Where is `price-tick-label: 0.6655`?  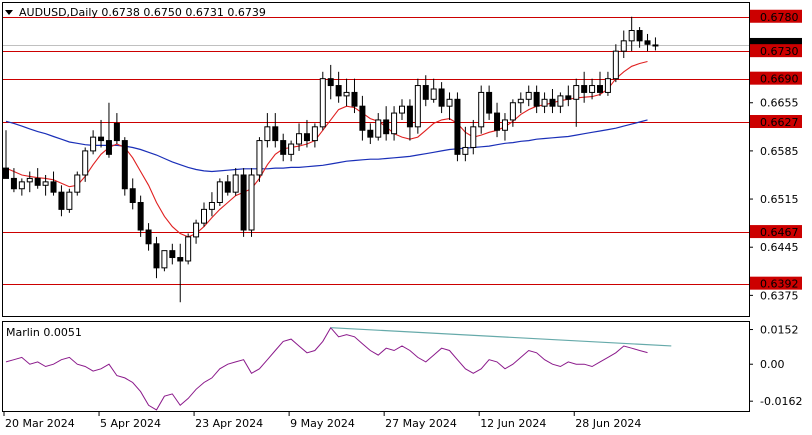
price-tick-label: 0.6655 is located at coordinates (779, 103).